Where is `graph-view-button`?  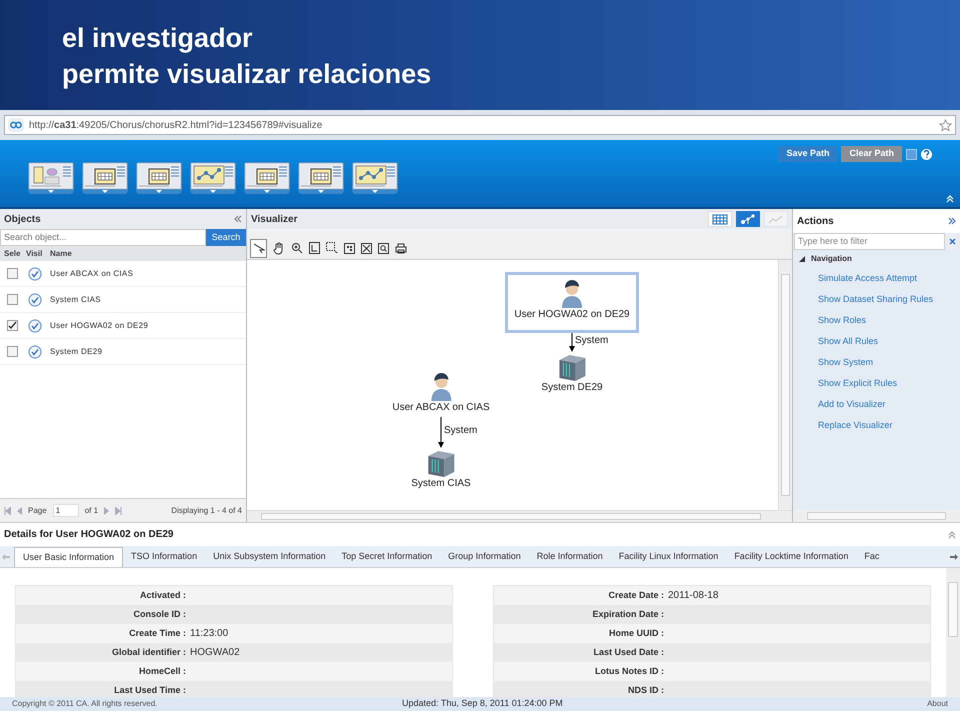
graph-view-button is located at coordinates (748, 219).